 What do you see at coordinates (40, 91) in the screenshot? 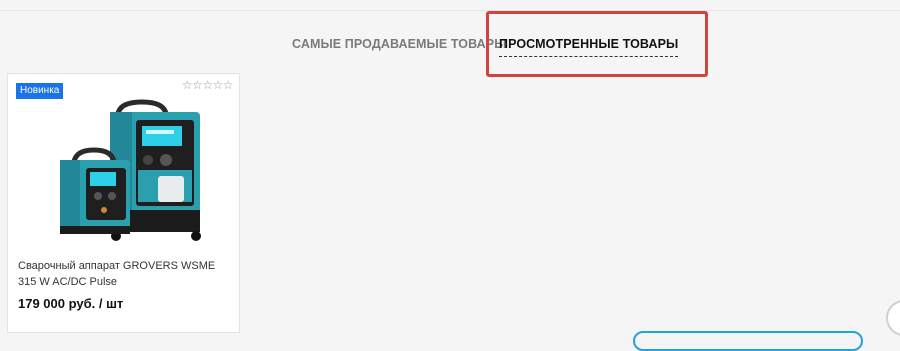
I see `new-badge: Новинка` at bounding box center [40, 91].